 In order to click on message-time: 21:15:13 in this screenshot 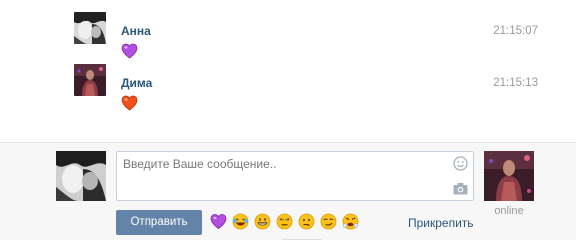, I will do `click(515, 83)`.